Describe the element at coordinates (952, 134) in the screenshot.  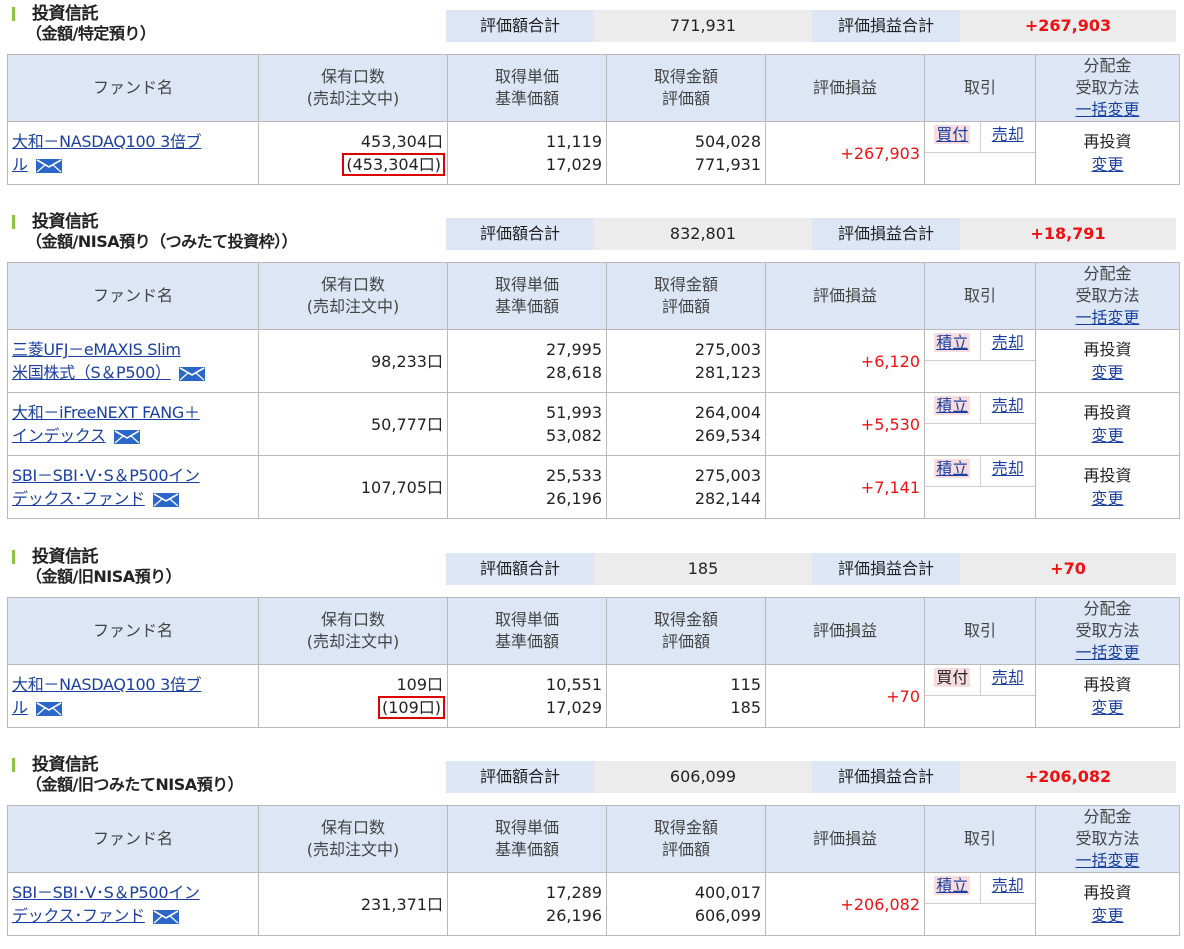
I see `buy-button: 買付` at that location.